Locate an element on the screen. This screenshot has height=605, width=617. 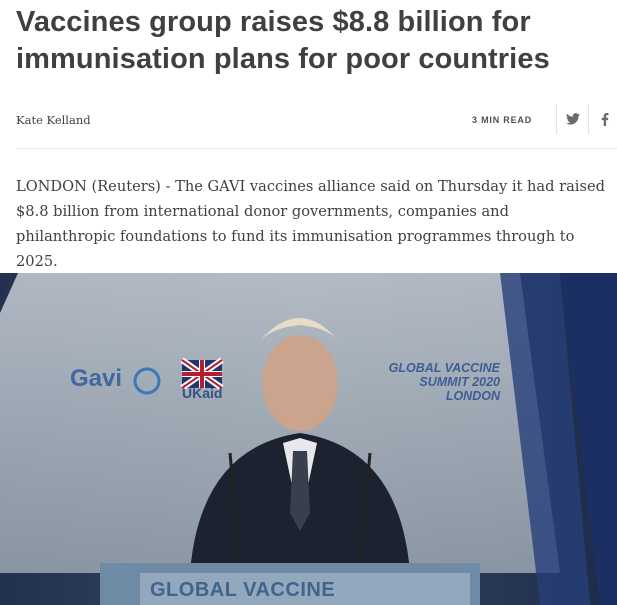
summit-line-1: GLOBAL VACCINE is located at coordinates (444, 368).